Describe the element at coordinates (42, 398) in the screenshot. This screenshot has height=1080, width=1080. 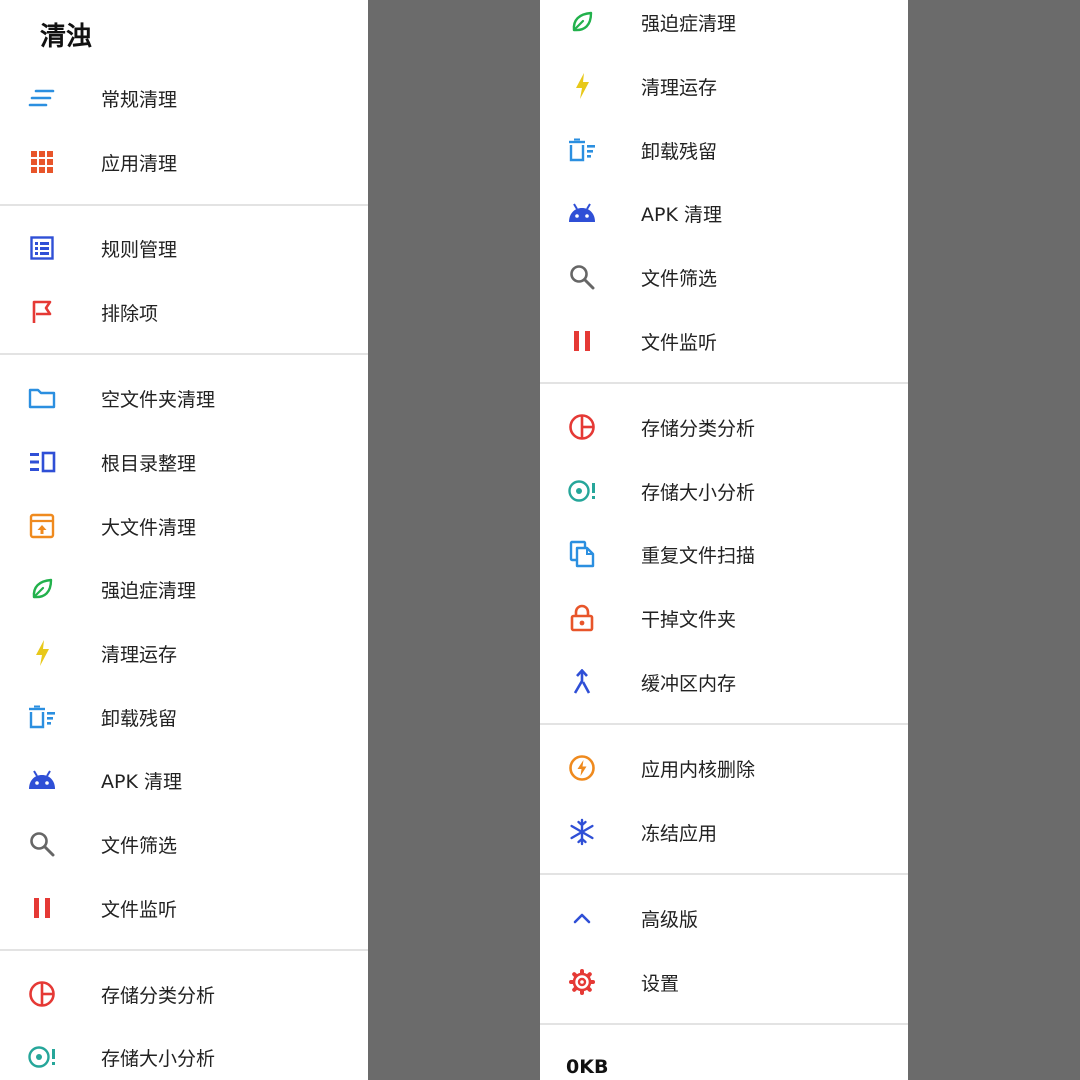
I see `folder-icon` at that location.